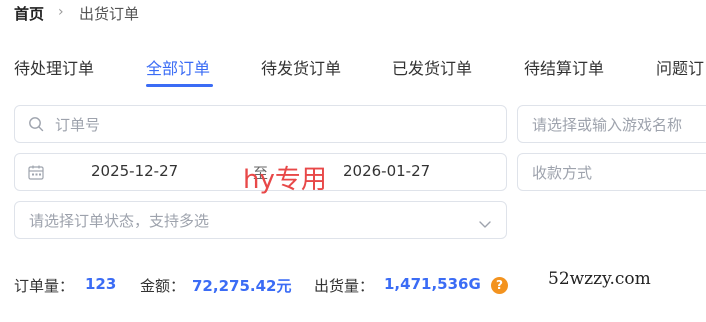  Describe the element at coordinates (78, 125) in the screenshot. I see `order-number-placeholder: 订单号` at that location.